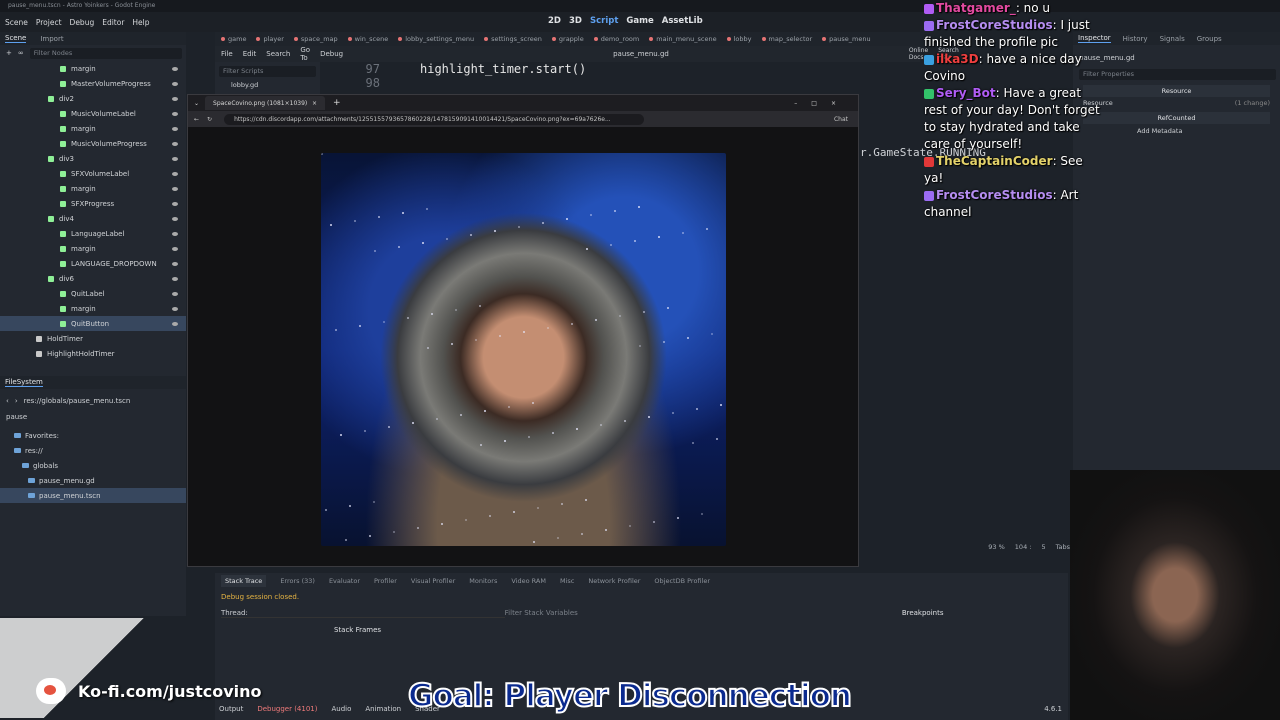 This screenshot has width=1280, height=720. I want to click on scene-tree-node: HighlightHoldTimer, so click(93, 353).